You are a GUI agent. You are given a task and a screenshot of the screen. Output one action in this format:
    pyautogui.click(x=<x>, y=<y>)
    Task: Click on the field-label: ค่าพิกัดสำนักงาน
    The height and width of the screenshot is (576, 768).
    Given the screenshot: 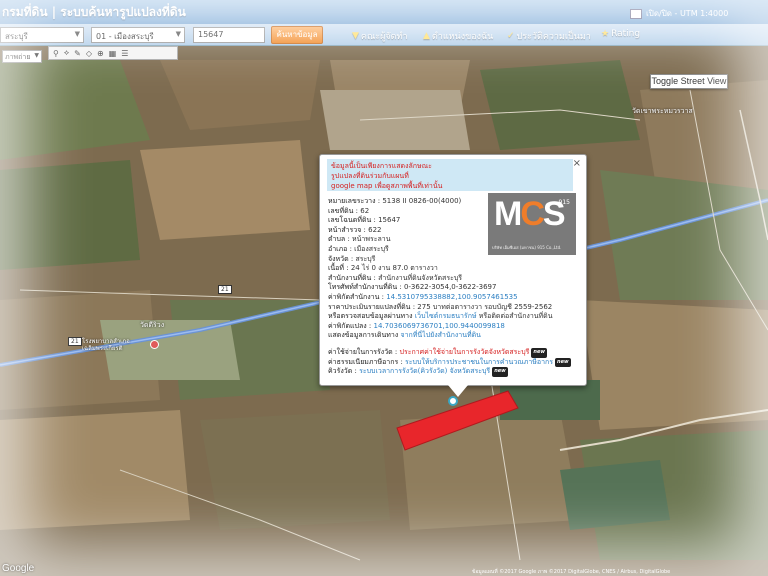 What is the action you would take?
    pyautogui.click(x=354, y=296)
    